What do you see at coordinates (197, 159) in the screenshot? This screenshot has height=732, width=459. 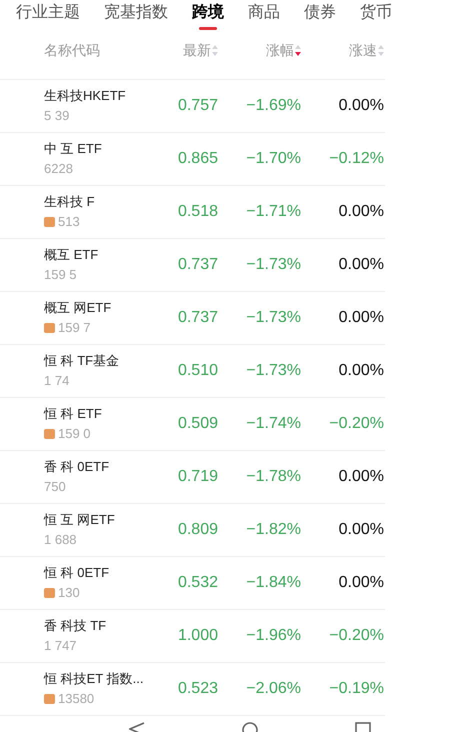 I see `latest-price: 0.865` at bounding box center [197, 159].